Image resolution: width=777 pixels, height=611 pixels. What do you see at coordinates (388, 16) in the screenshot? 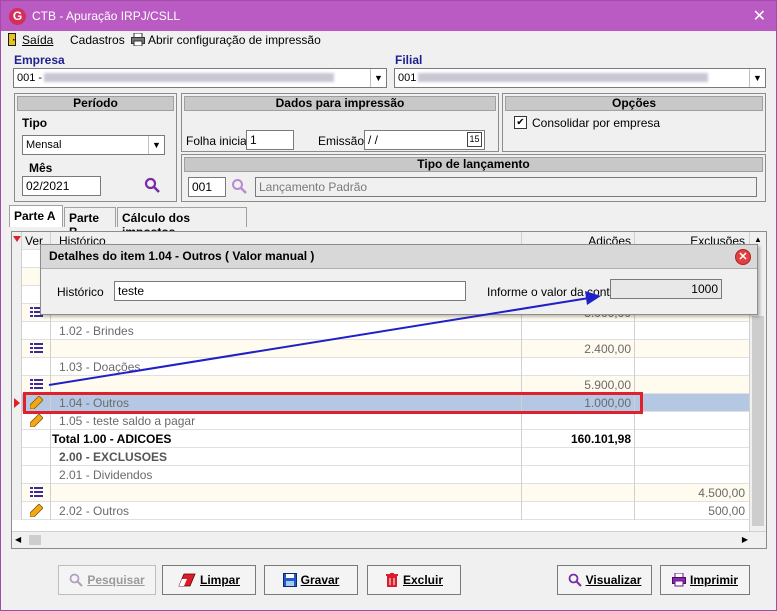
I see `title-bar: G CTB - Apuração IRPJ/CSLL ✕` at bounding box center [388, 16].